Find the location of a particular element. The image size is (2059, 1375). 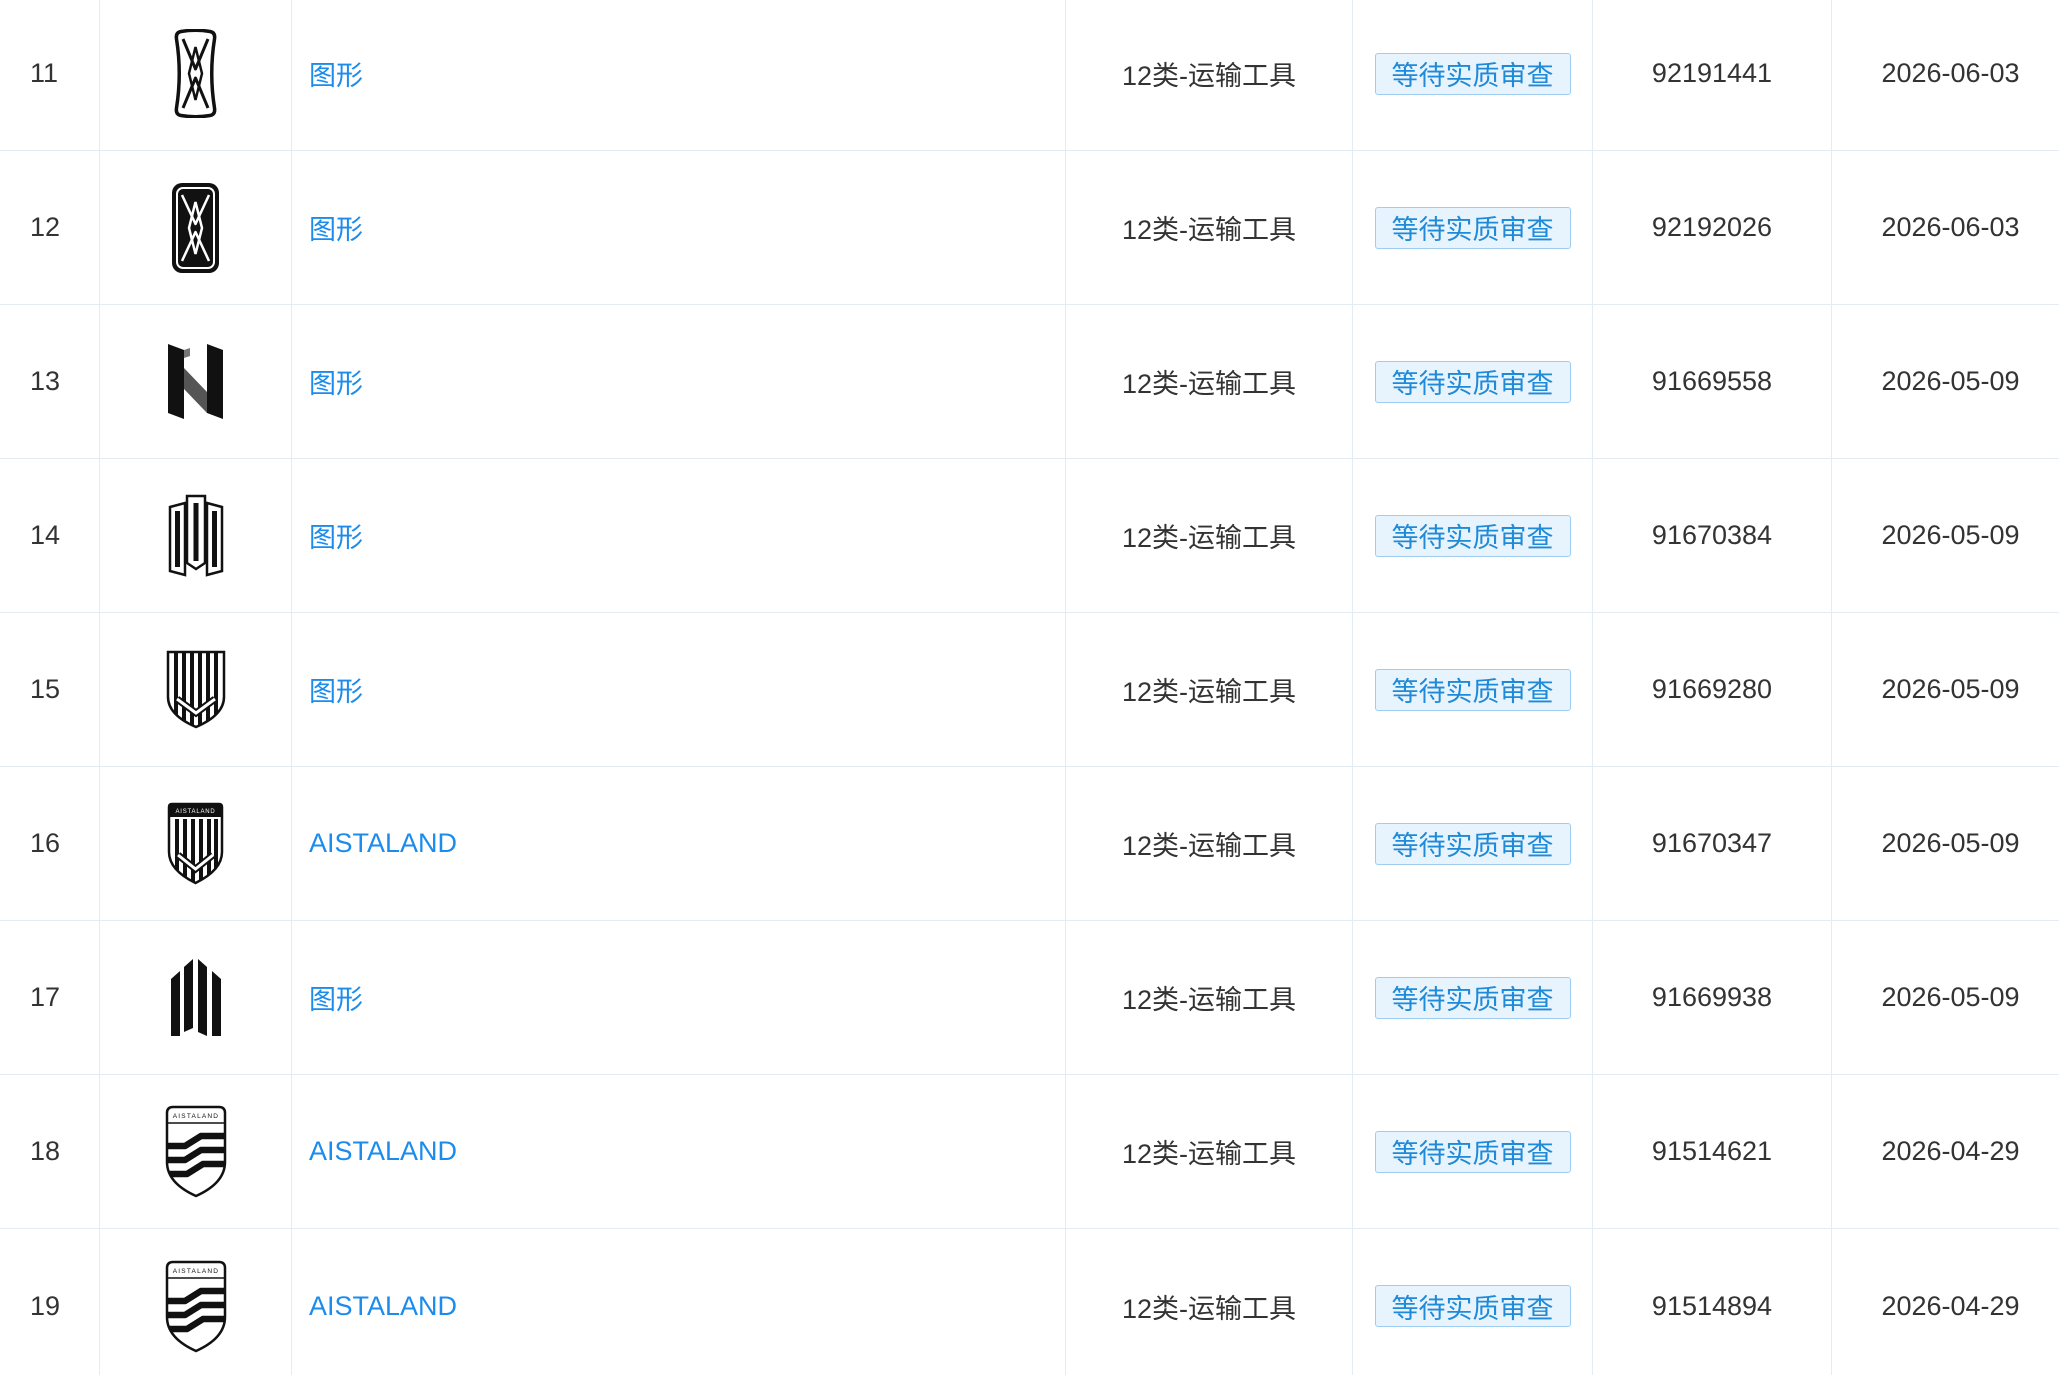

registration-number-cell: 91514621 is located at coordinates (1712, 1151).